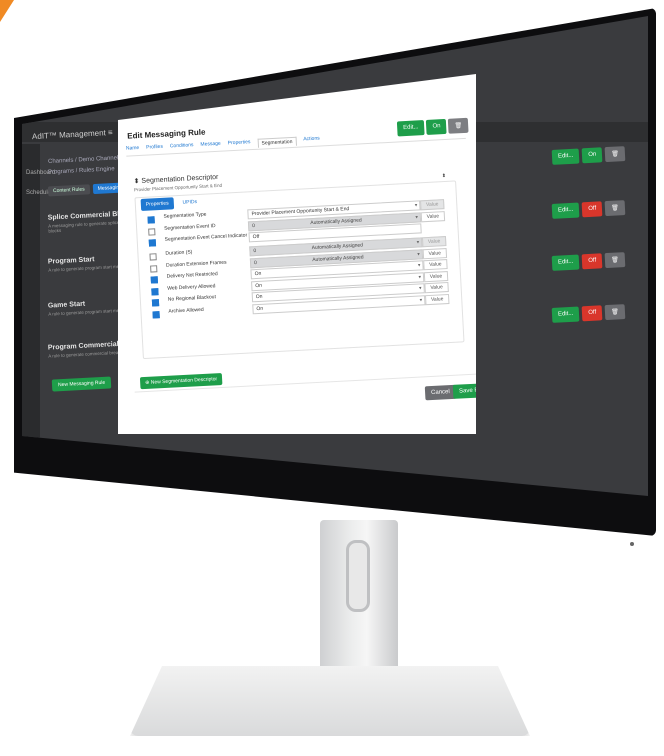 The height and width of the screenshot is (756, 664). I want to click on tab-conditions: Conditions, so click(182, 147).